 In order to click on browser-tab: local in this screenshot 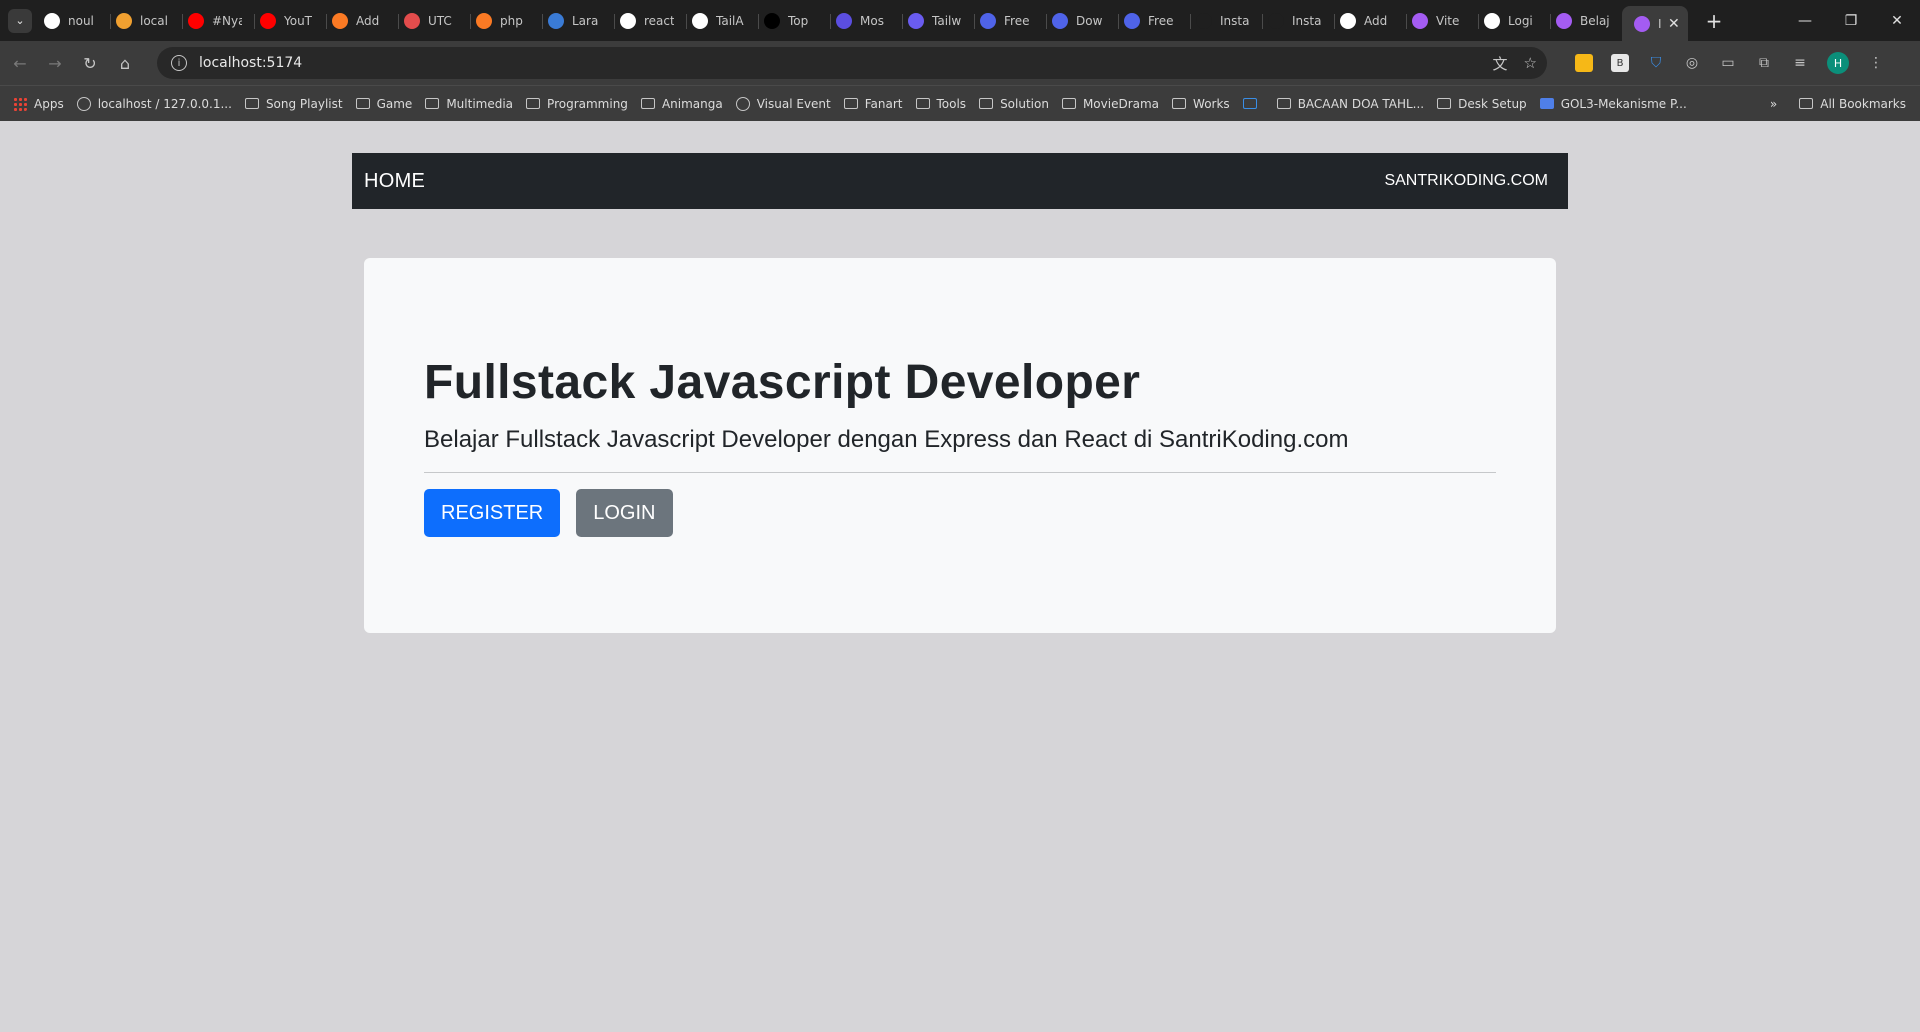, I will do `click(146, 21)`.